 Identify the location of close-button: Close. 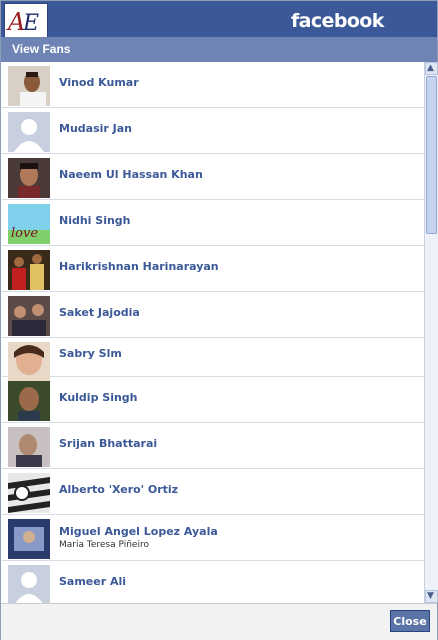
(410, 621).